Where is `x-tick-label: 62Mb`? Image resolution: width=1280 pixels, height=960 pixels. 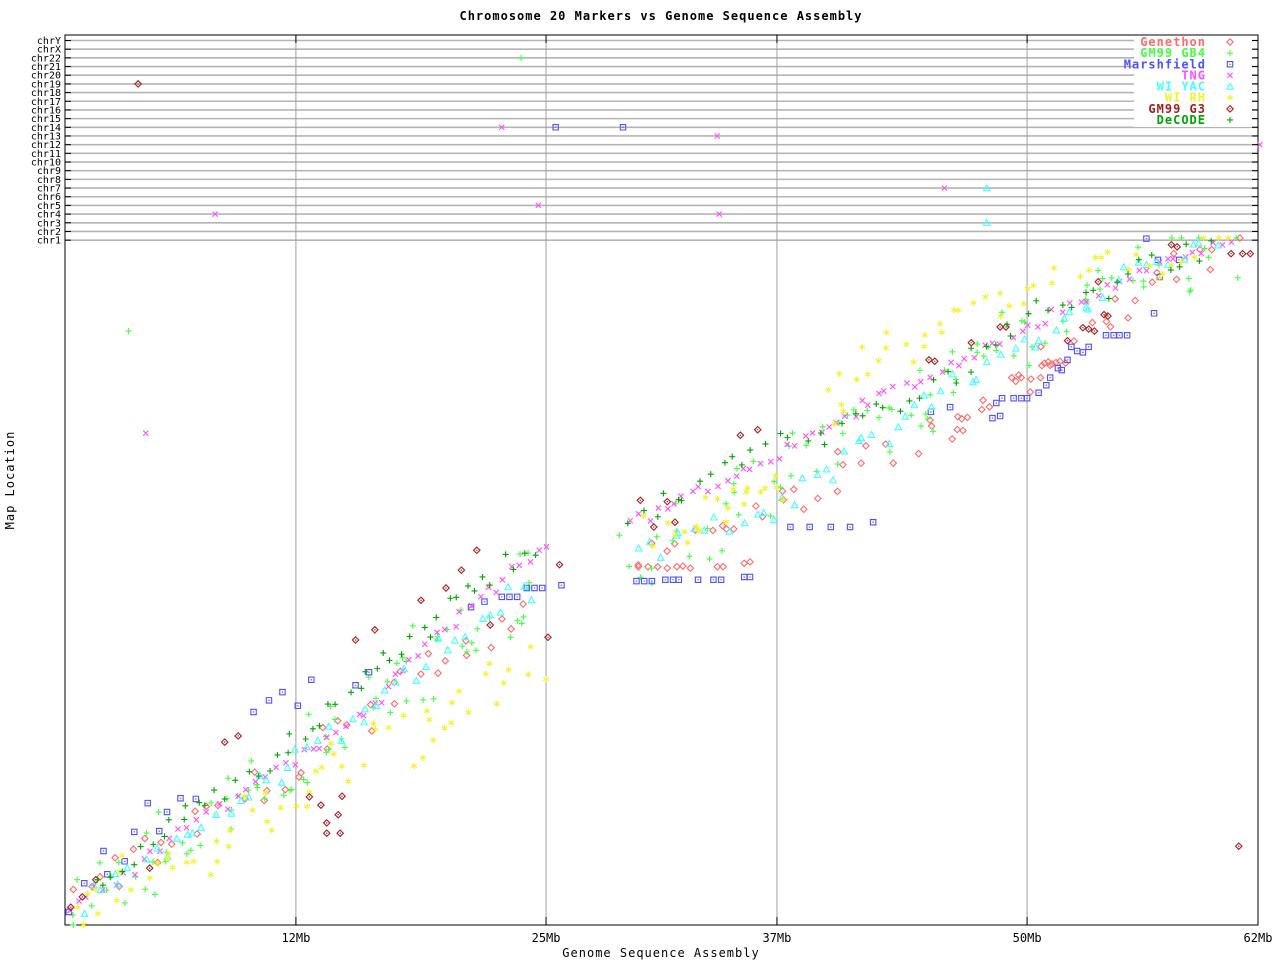
x-tick-label: 62Mb is located at coordinates (1258, 938).